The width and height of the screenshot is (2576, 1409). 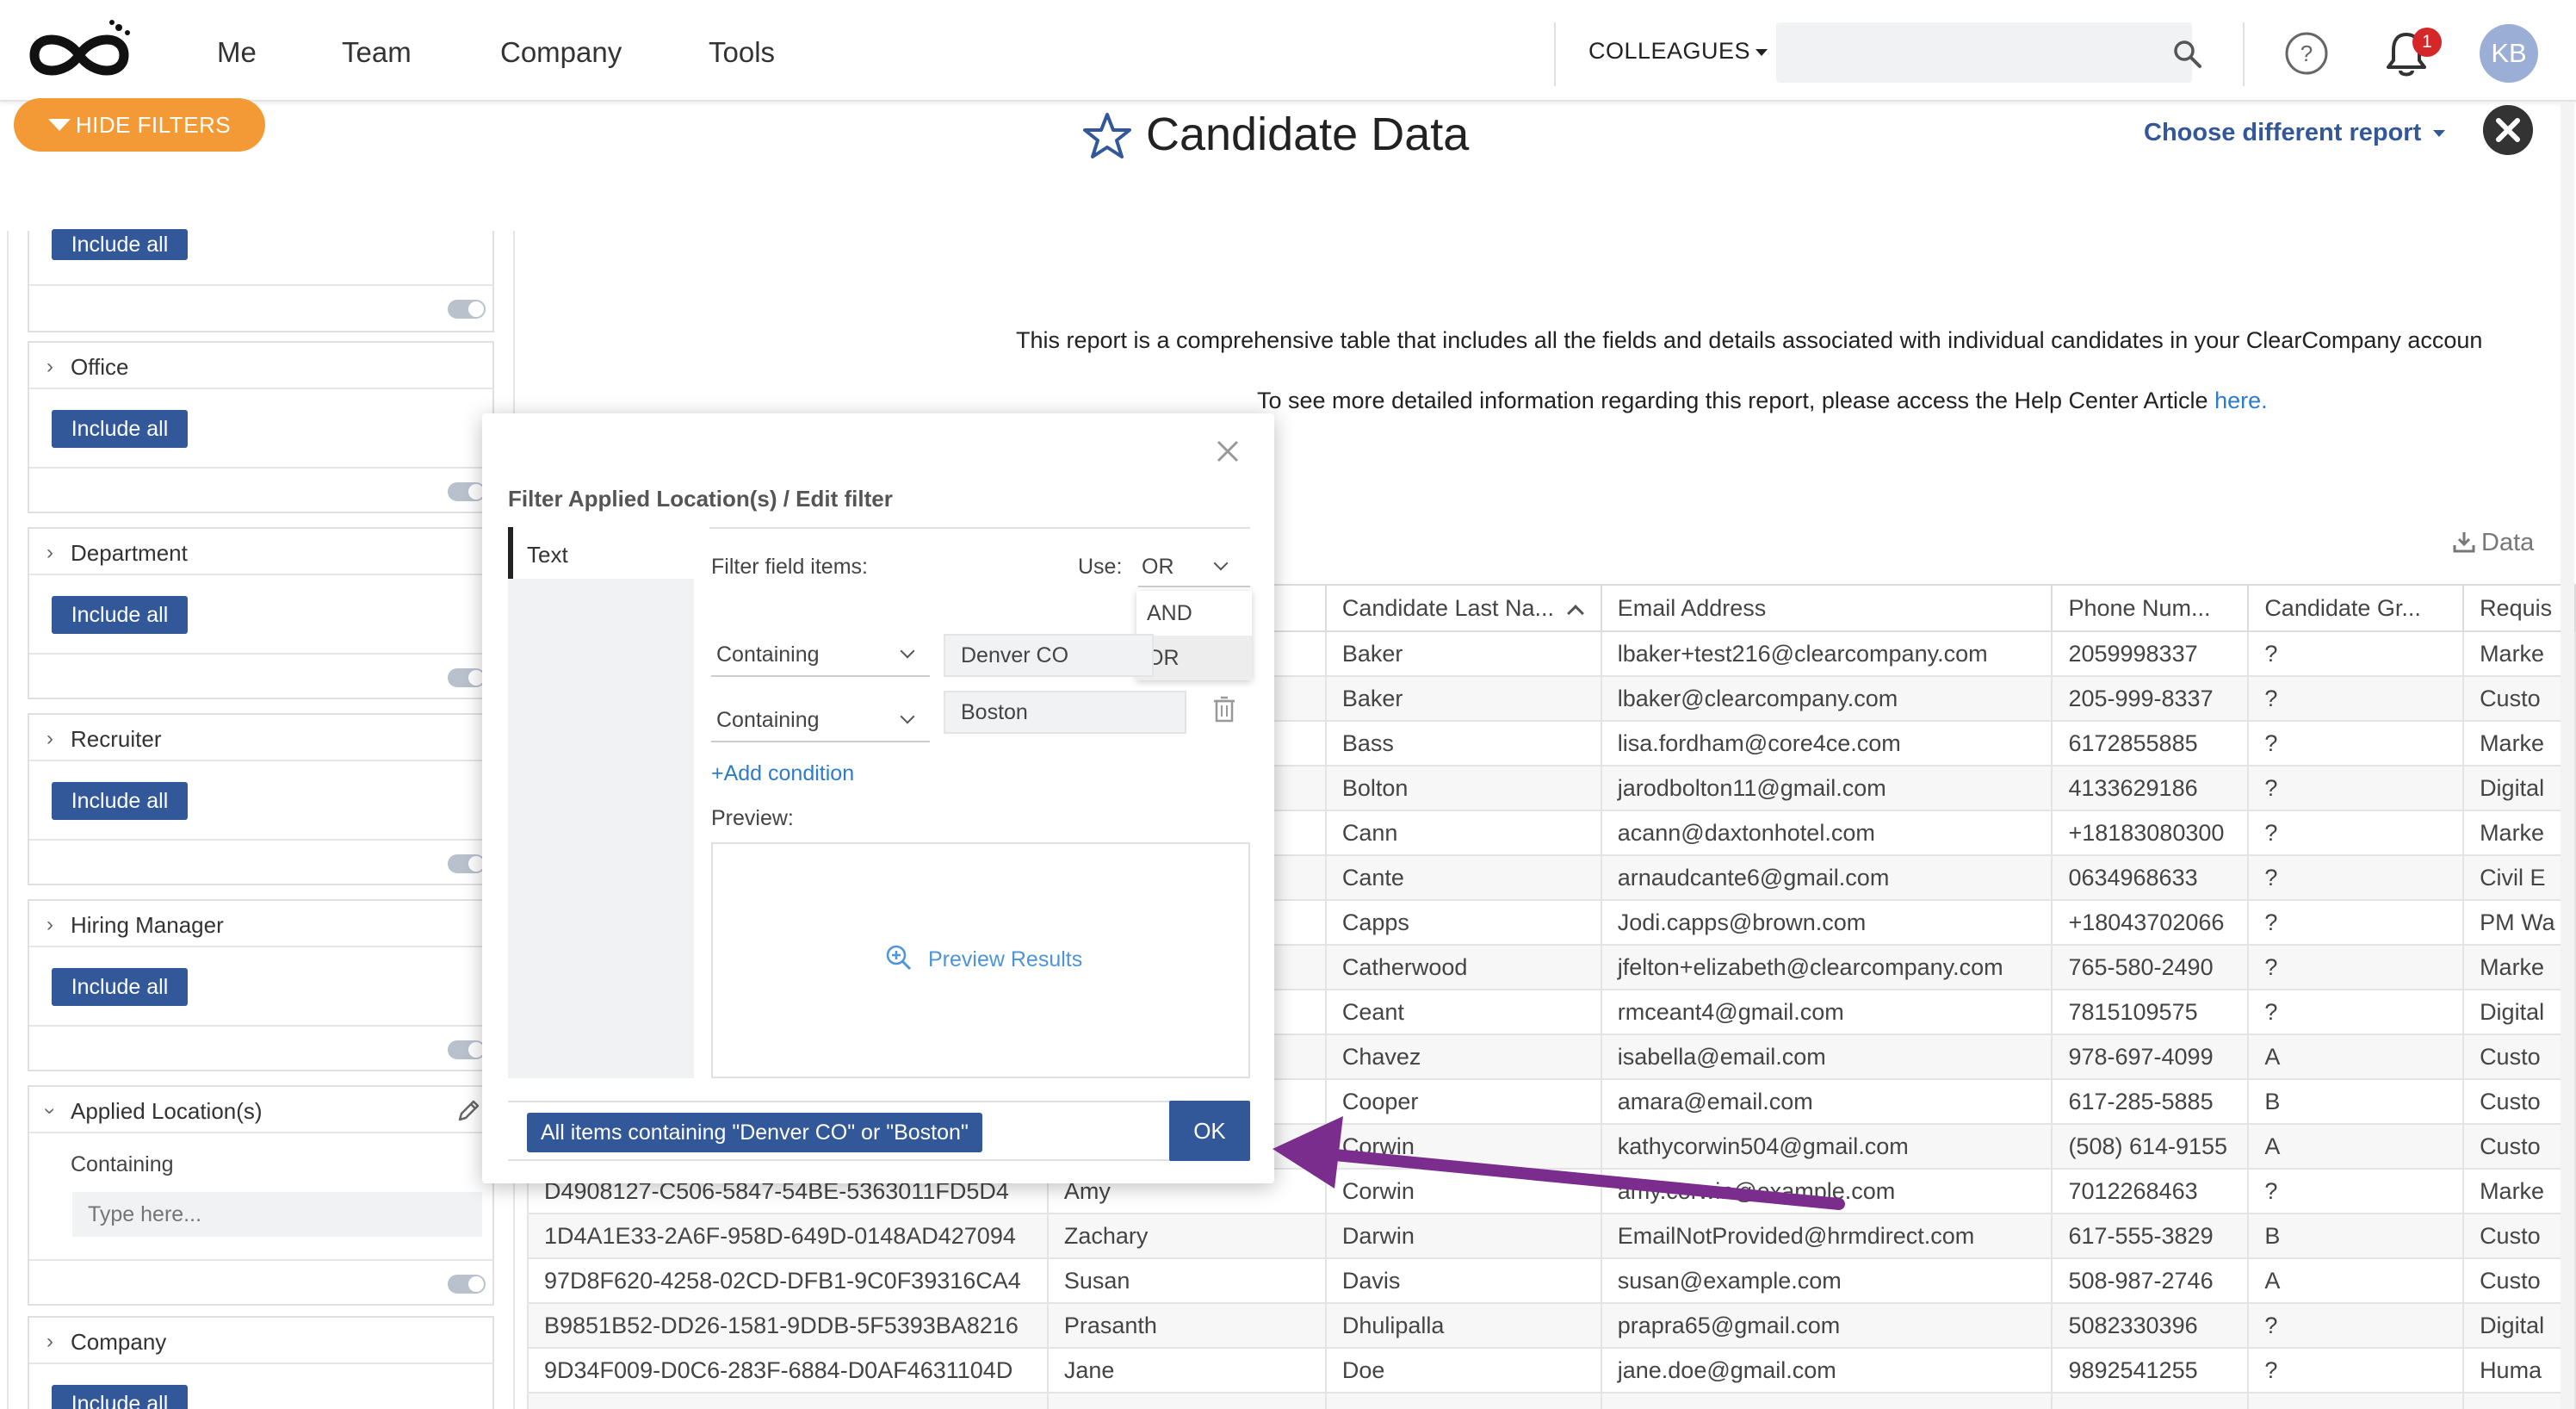 I want to click on table-cell: 7815109575, so click(x=2151, y=1012).